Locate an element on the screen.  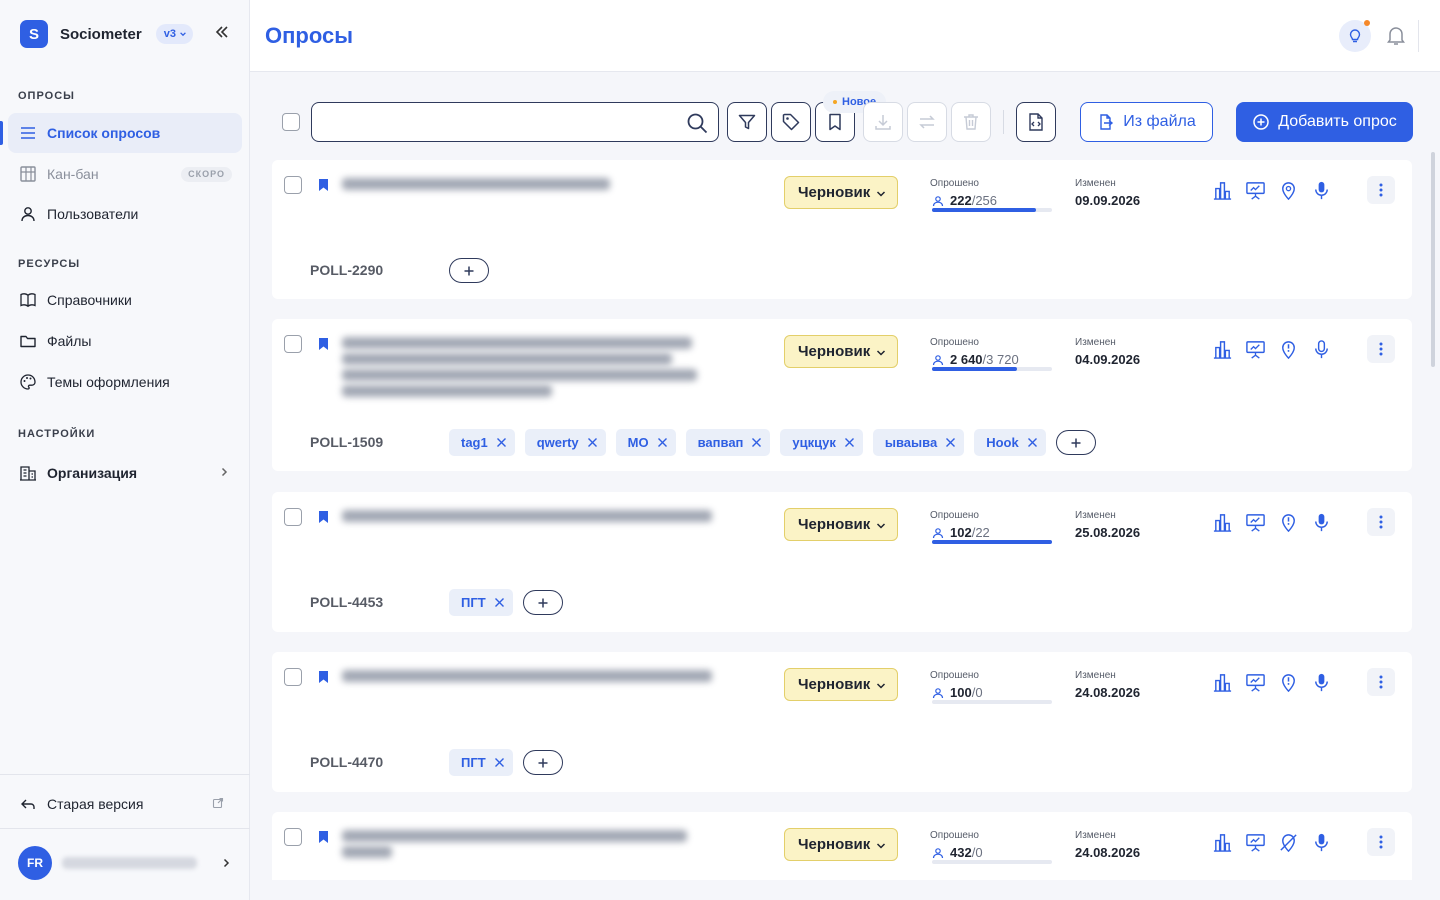
notifications-button is located at coordinates (1396, 35).